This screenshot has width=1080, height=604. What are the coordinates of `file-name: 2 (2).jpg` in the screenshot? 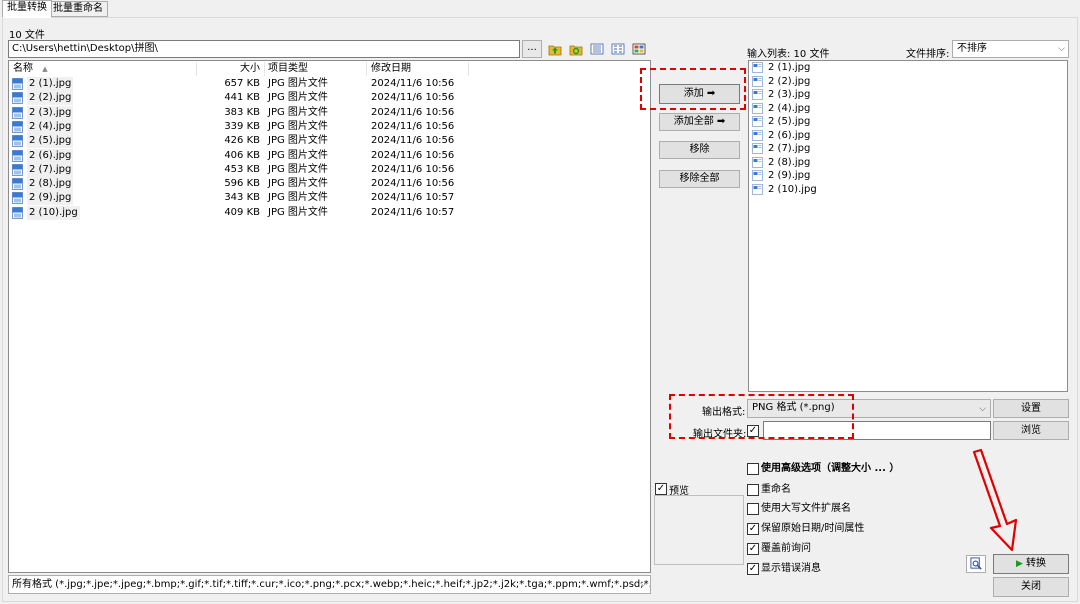 It's located at (50, 98).